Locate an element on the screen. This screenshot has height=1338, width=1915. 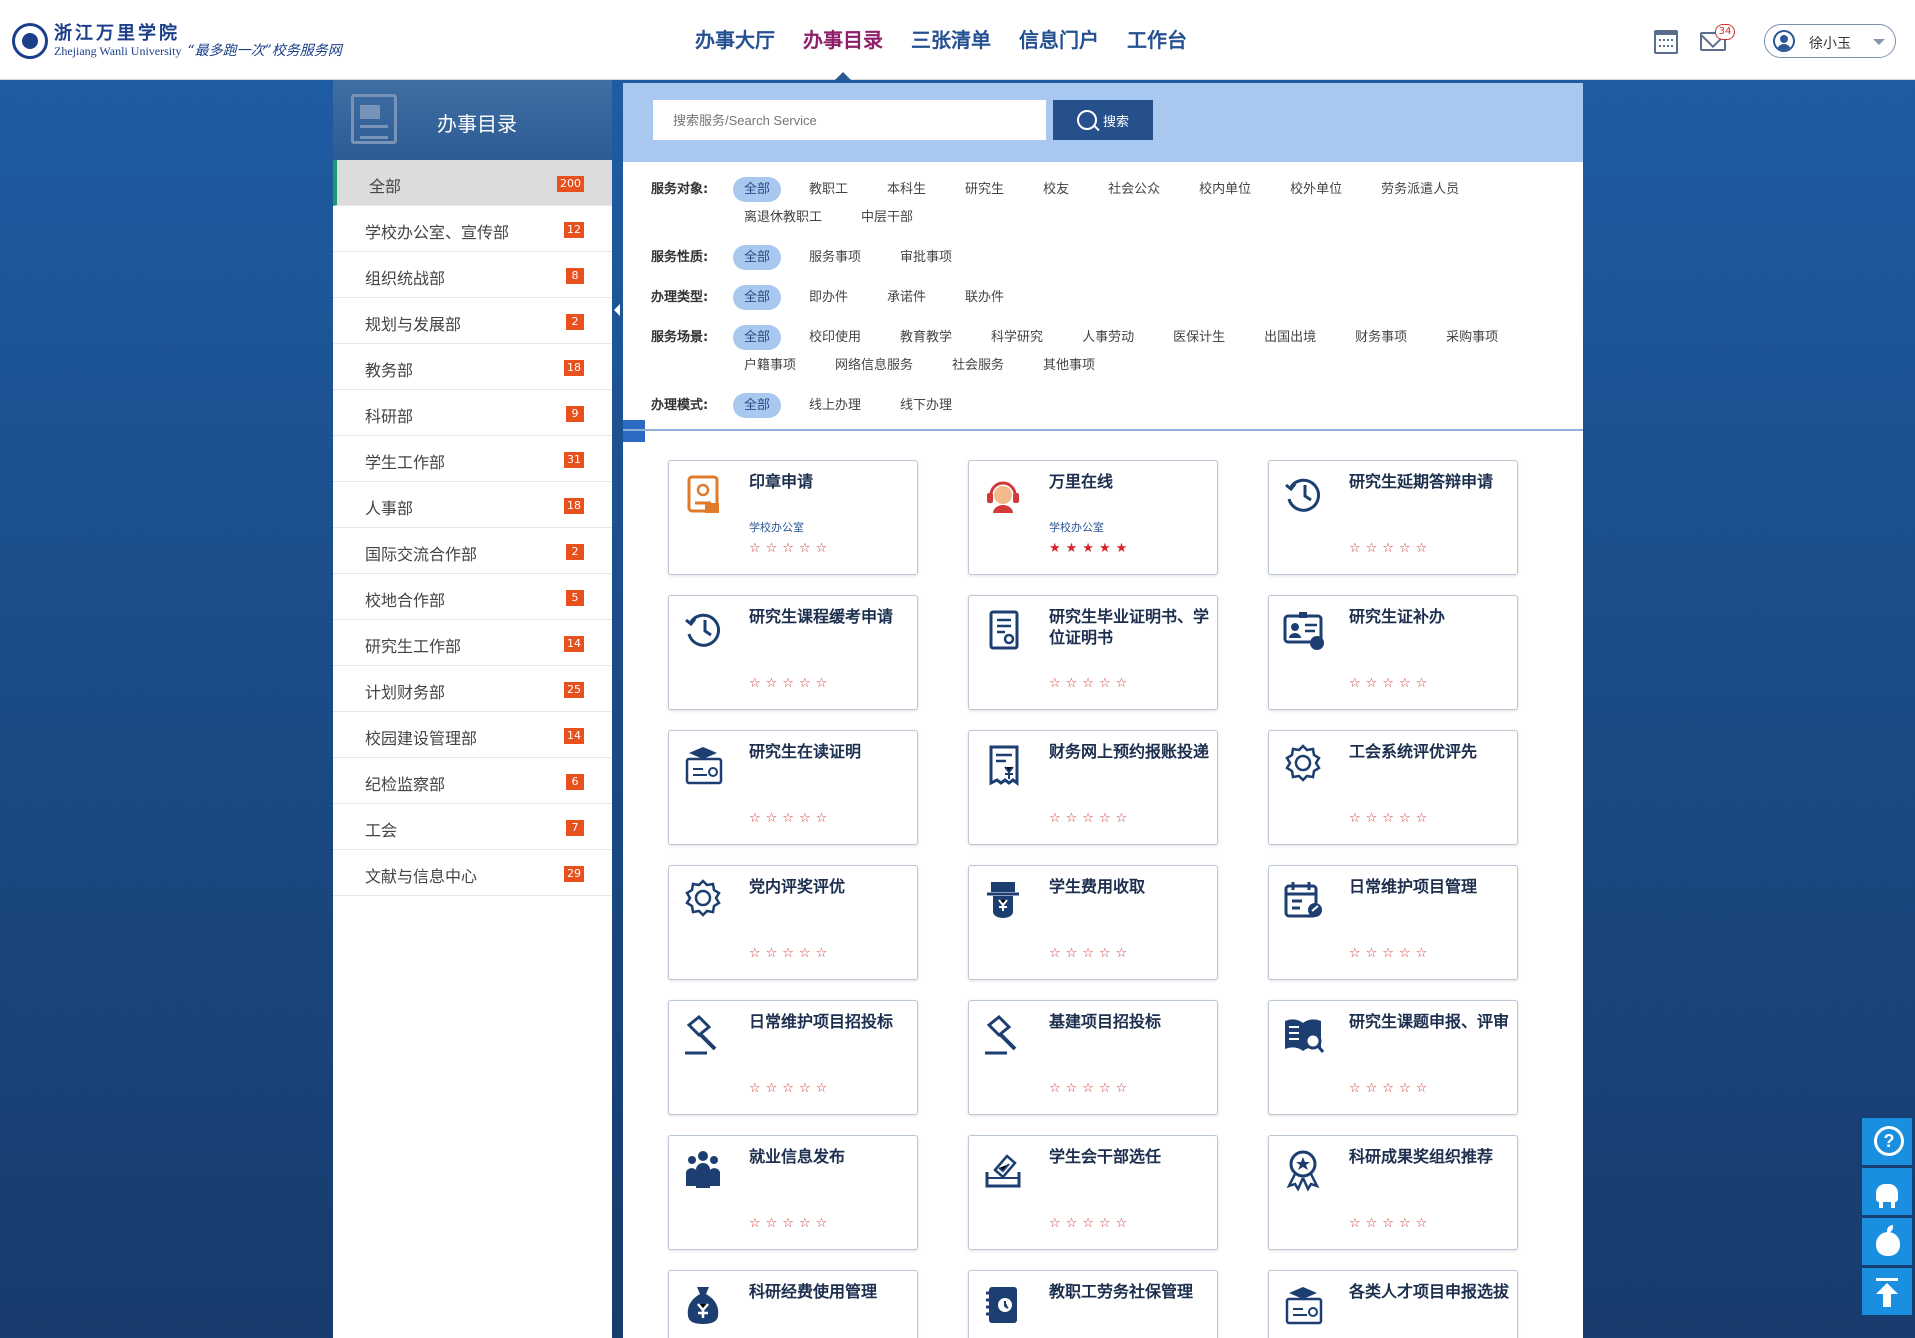
sidebar-item: 规划与发展部 2 is located at coordinates (472, 321).